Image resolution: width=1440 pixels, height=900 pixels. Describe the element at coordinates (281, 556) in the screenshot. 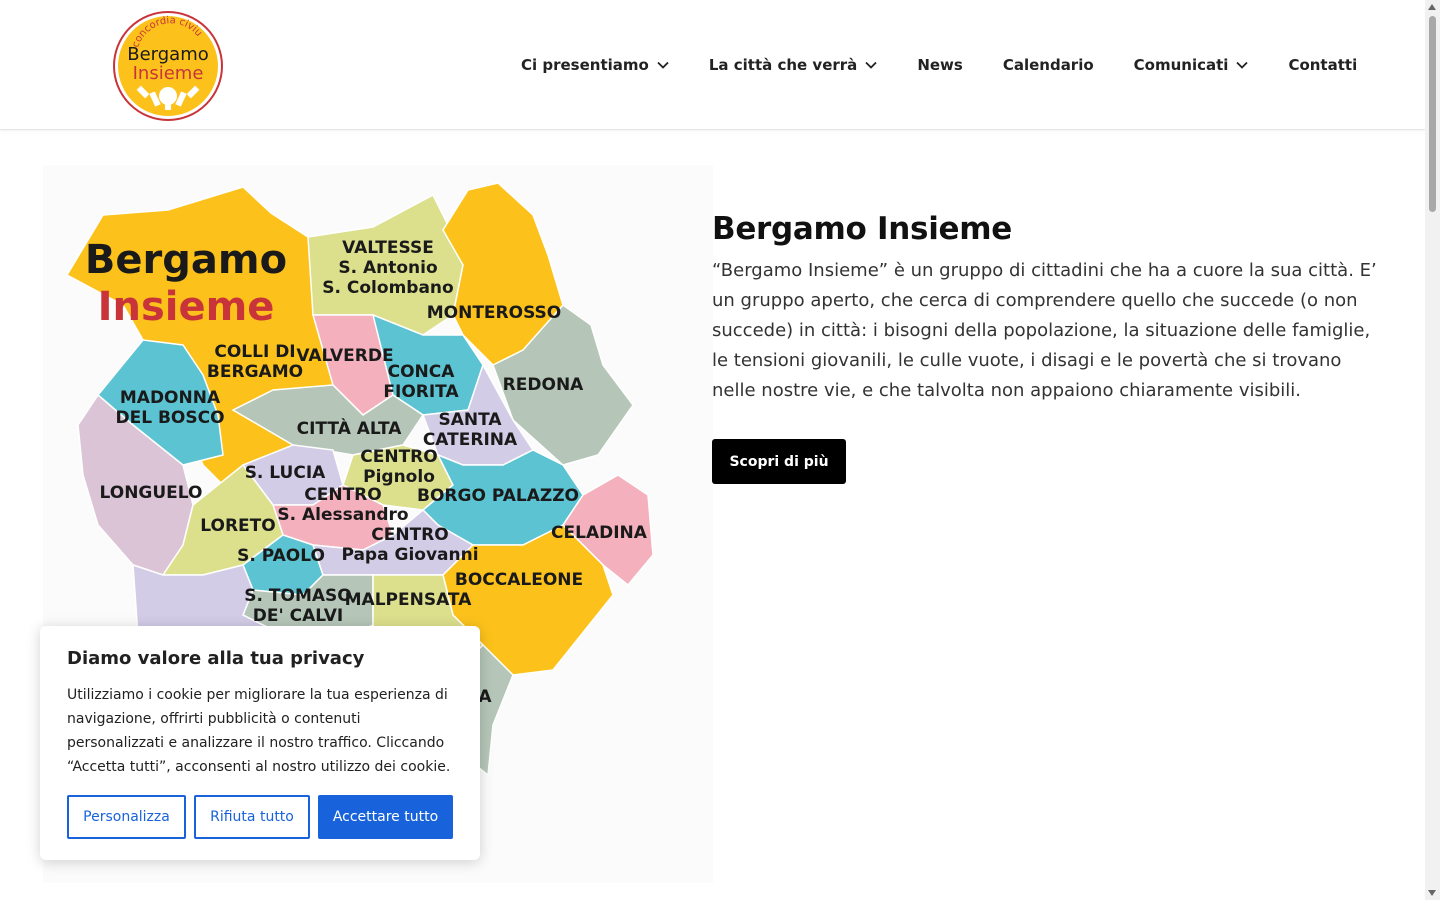

I see `map-label: S. PAOLO` at that location.